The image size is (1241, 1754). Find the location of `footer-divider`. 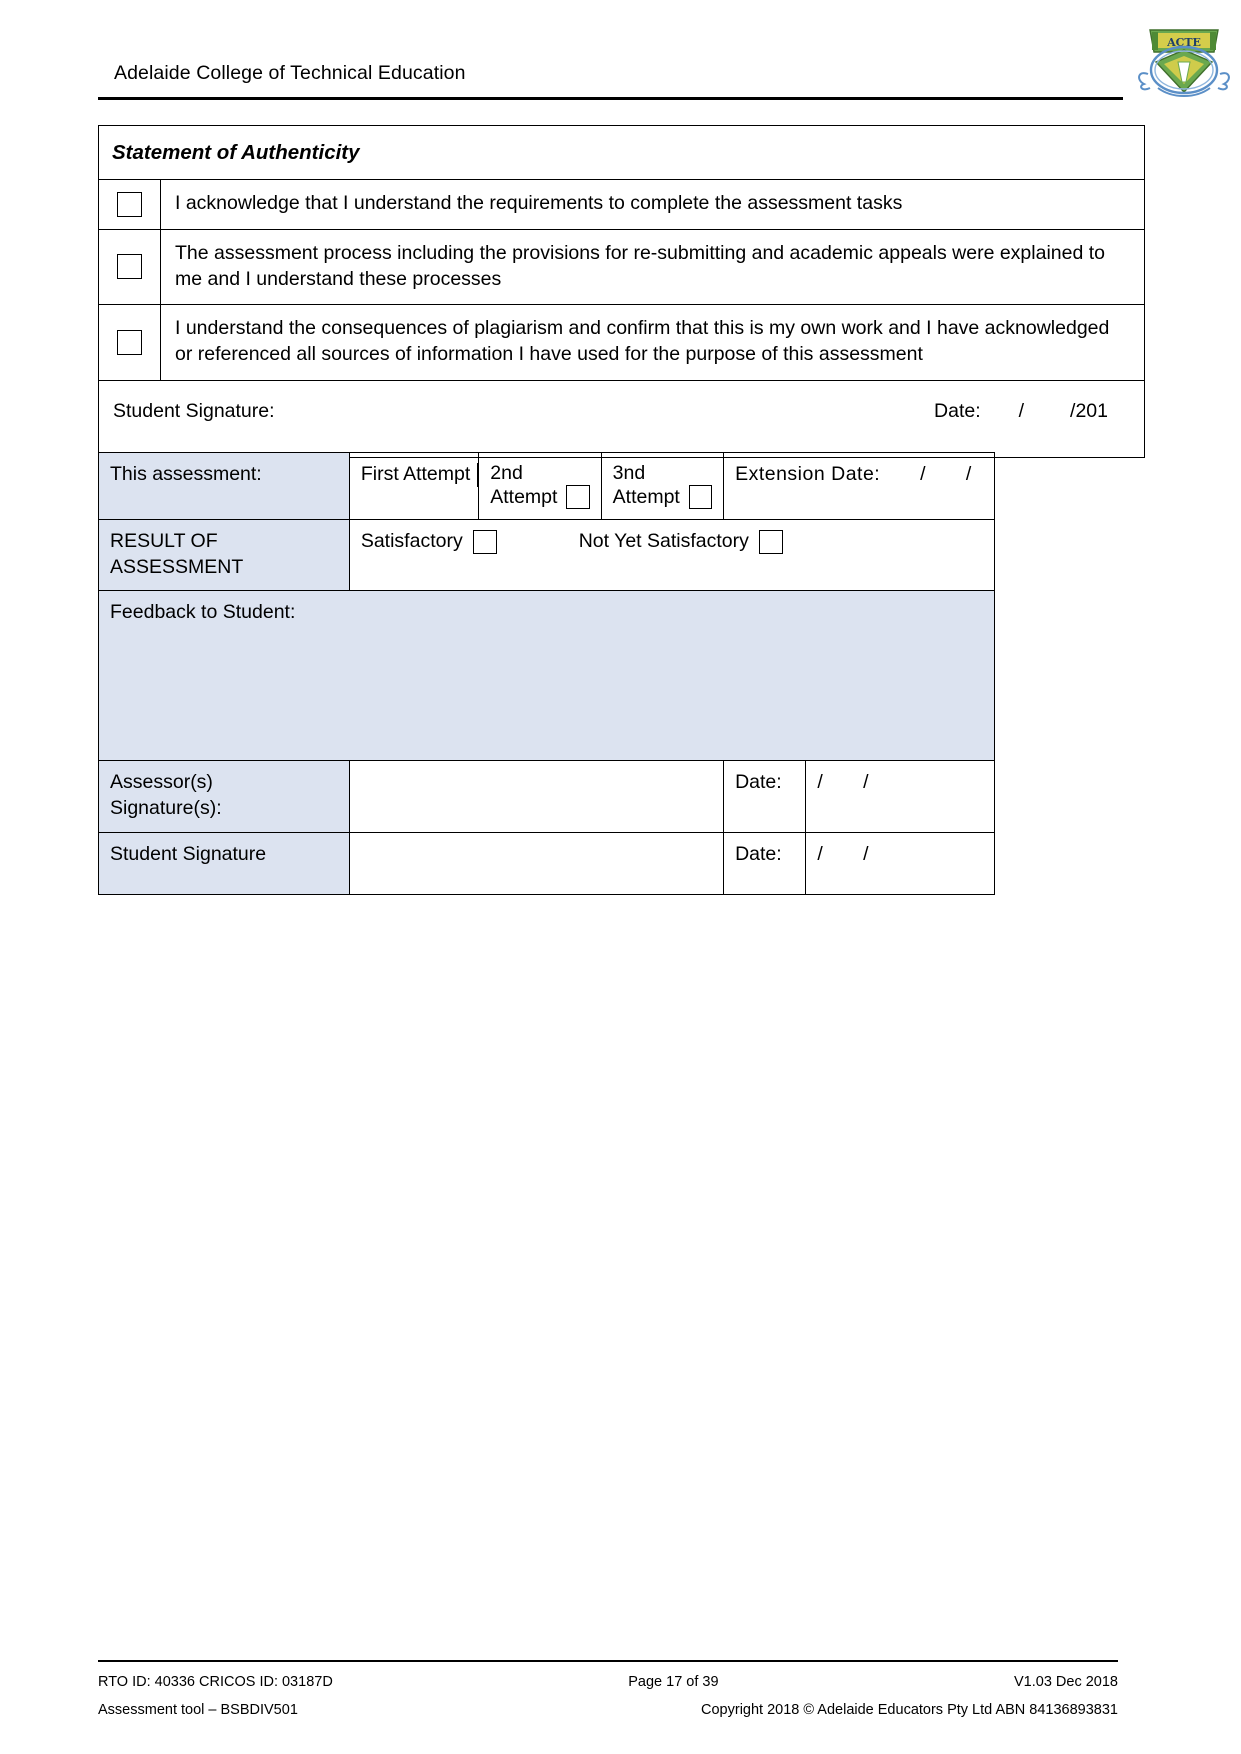

footer-divider is located at coordinates (608, 1661).